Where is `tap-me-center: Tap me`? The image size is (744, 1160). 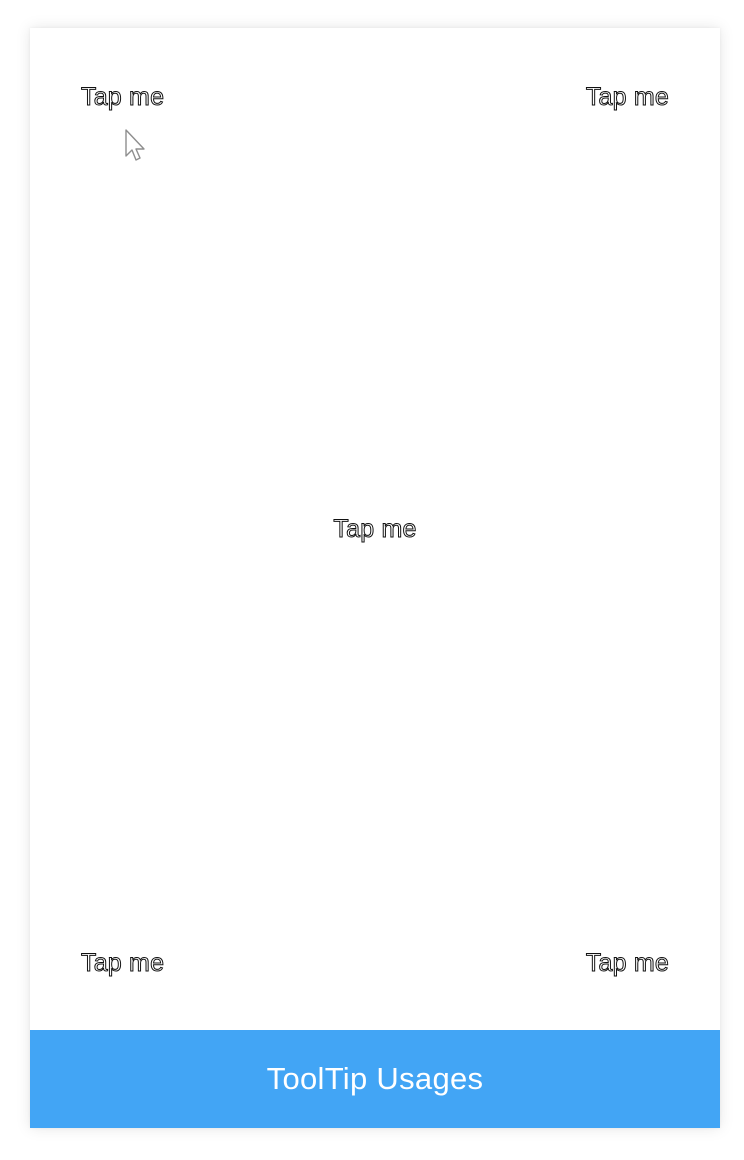
tap-me-center: Tap me is located at coordinates (375, 529).